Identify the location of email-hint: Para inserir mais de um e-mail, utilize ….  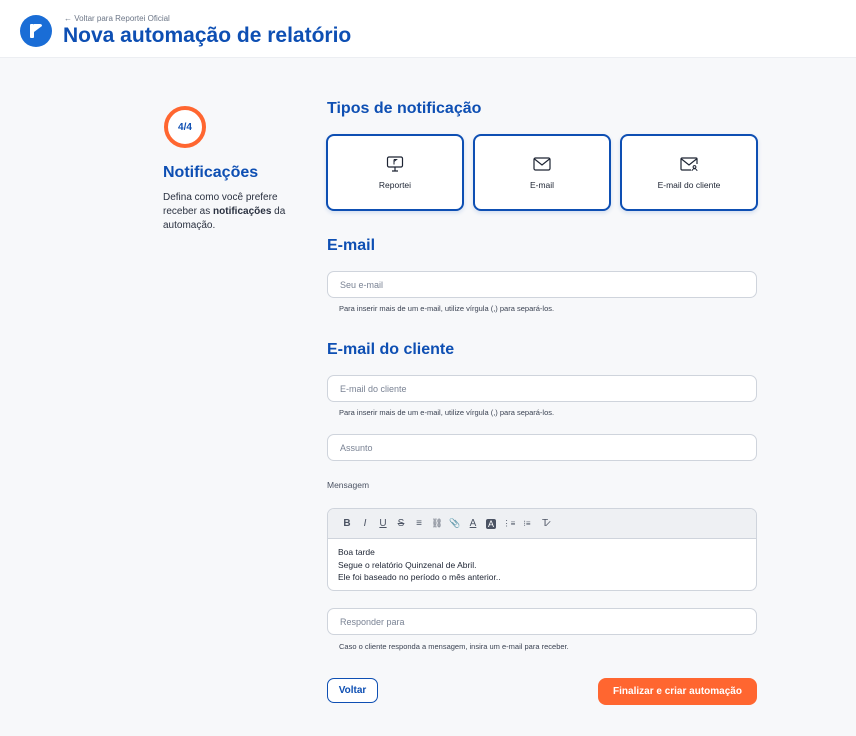
(447, 308).